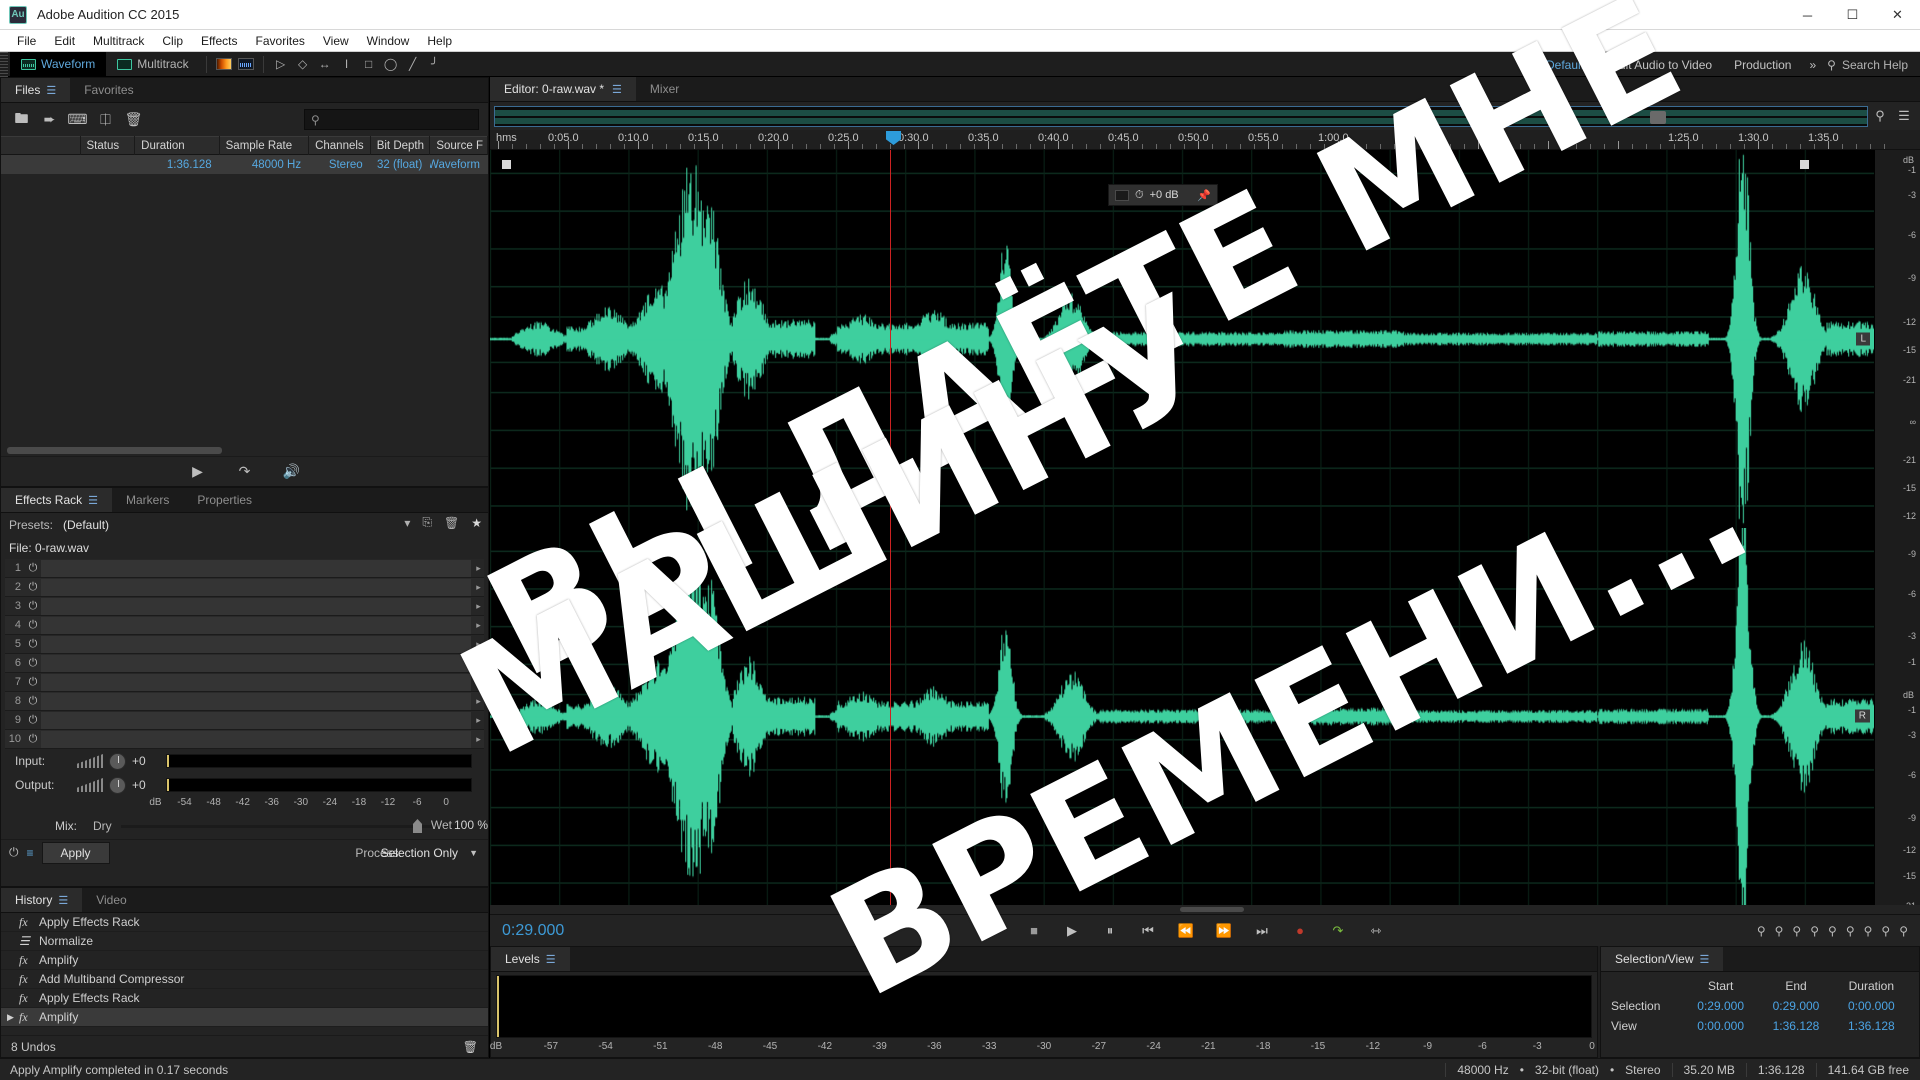 This screenshot has width=1920, height=1080. What do you see at coordinates (86, 525) in the screenshot?
I see `presets-value: (Default)` at bounding box center [86, 525].